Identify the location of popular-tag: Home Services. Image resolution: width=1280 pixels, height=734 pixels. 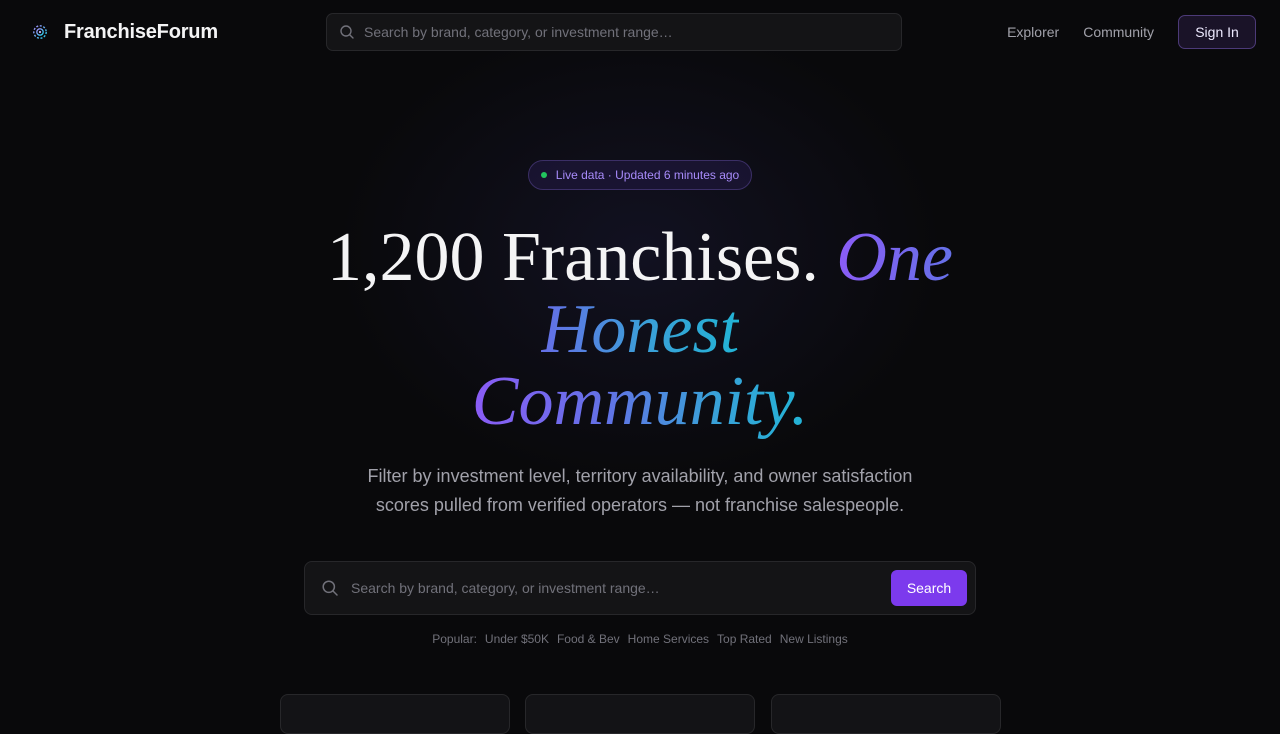
(668, 639).